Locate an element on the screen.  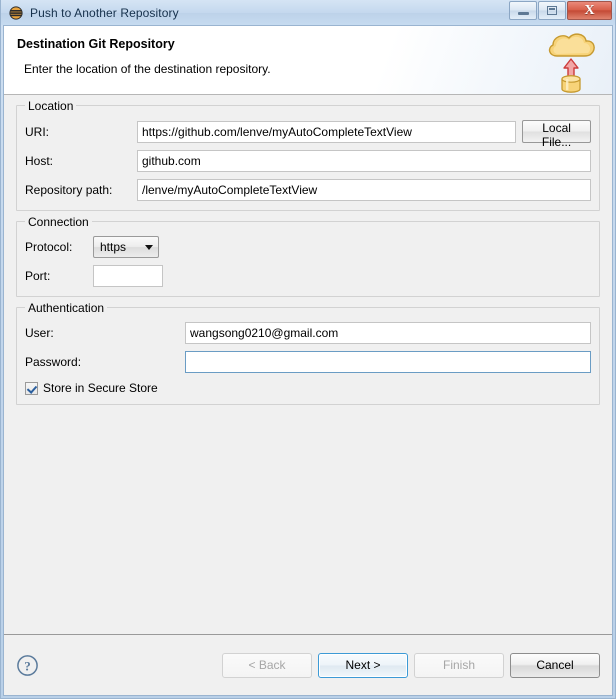
restore-icon is located at coordinates (552, 10).